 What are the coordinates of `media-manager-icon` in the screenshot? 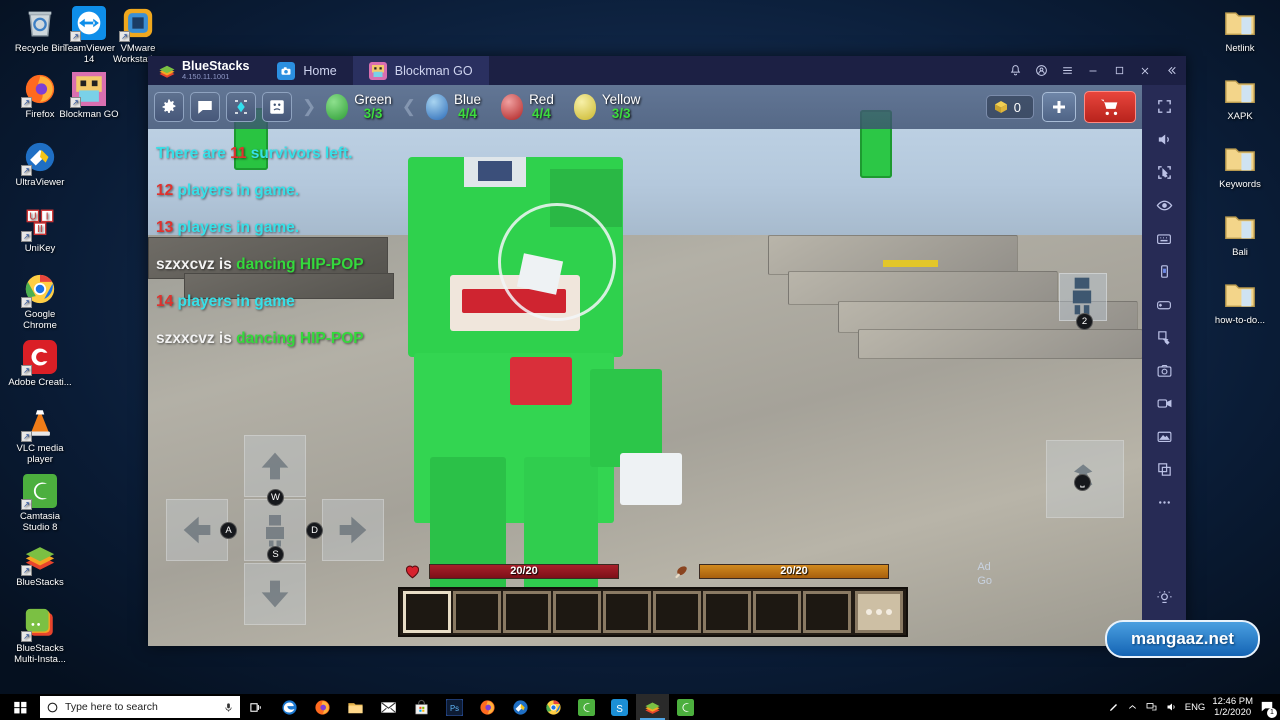 It's located at (1164, 436).